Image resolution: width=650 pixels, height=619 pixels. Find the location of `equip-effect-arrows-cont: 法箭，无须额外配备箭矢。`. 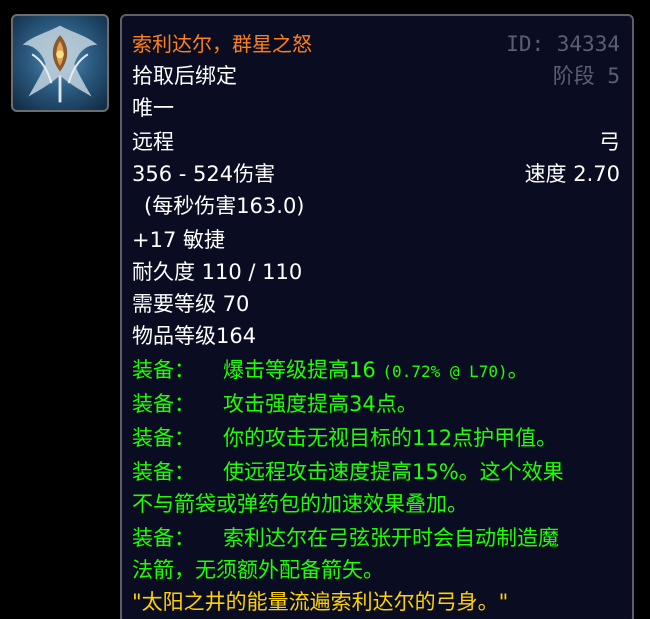

equip-effect-arrows-cont: 法箭，无须额外配备箭矢。 is located at coordinates (258, 570).